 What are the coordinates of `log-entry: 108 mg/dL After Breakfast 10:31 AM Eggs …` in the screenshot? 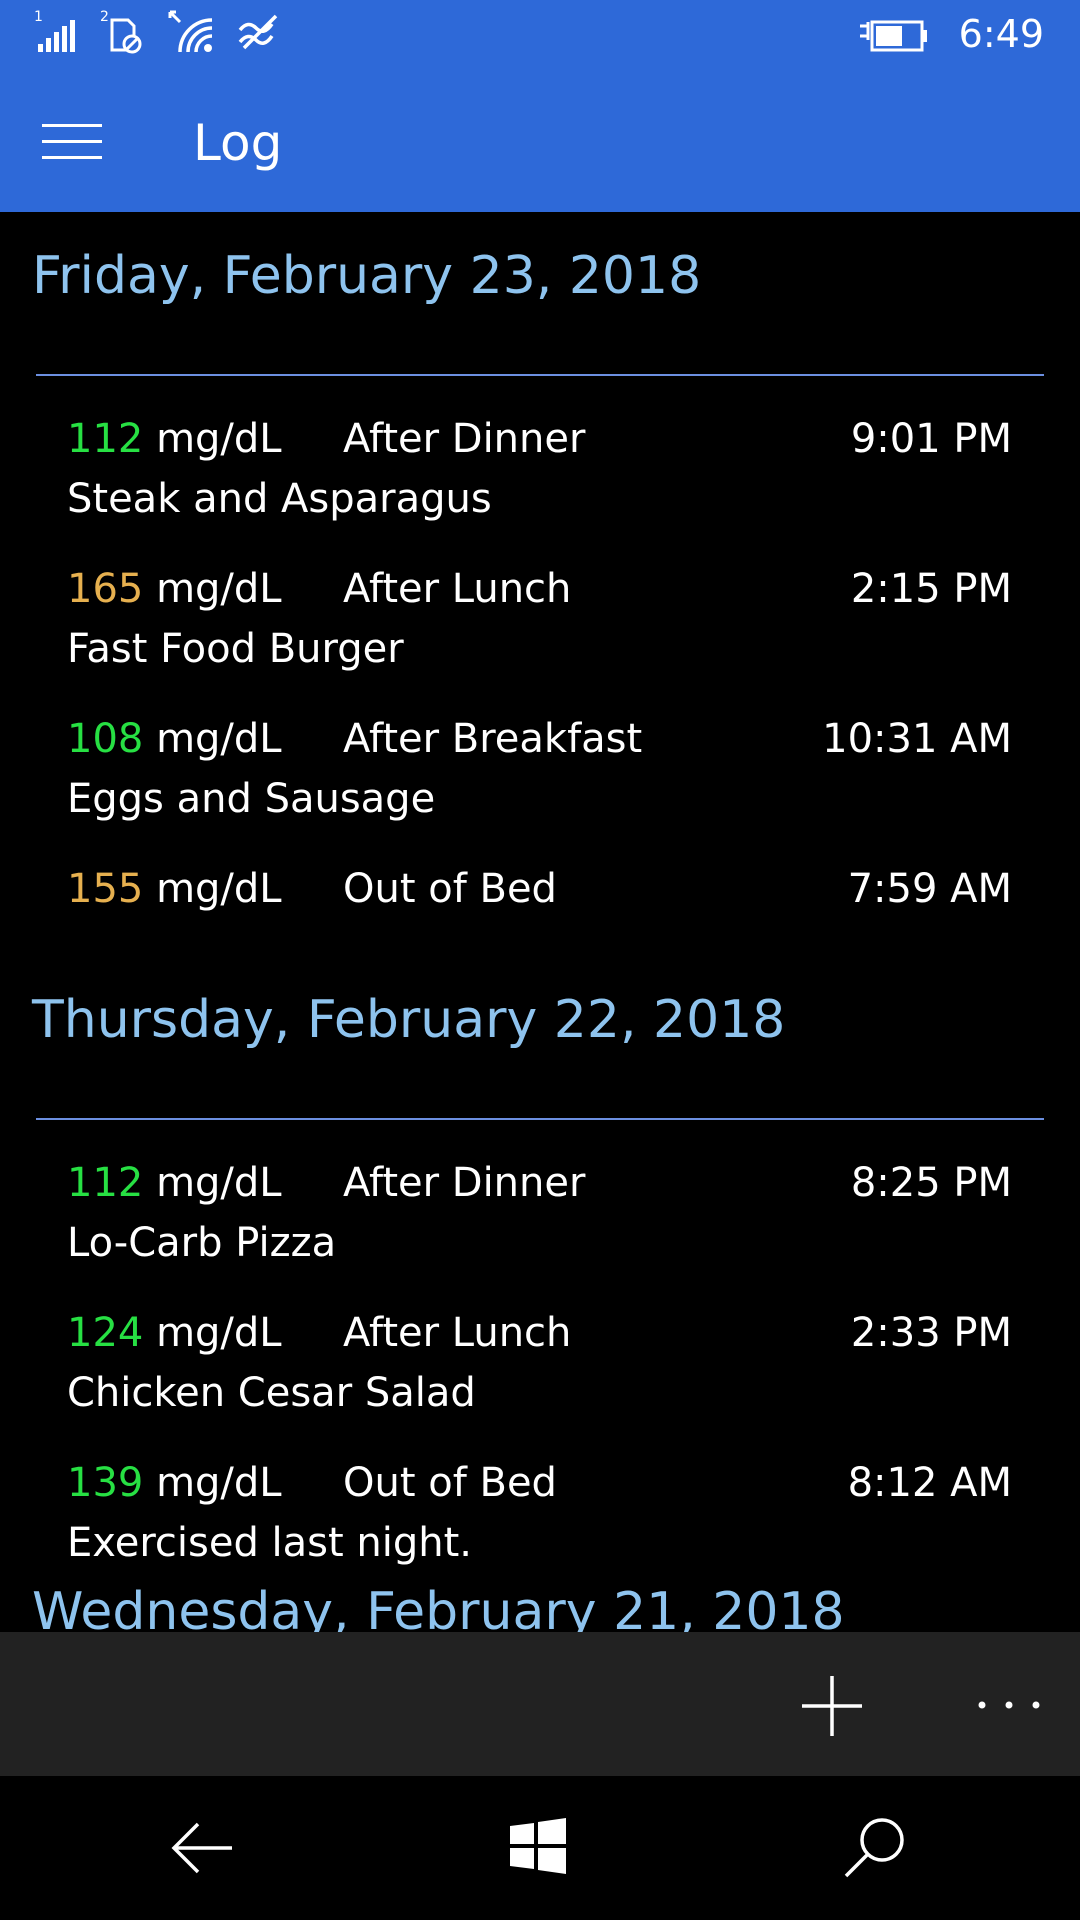 It's located at (540, 781).